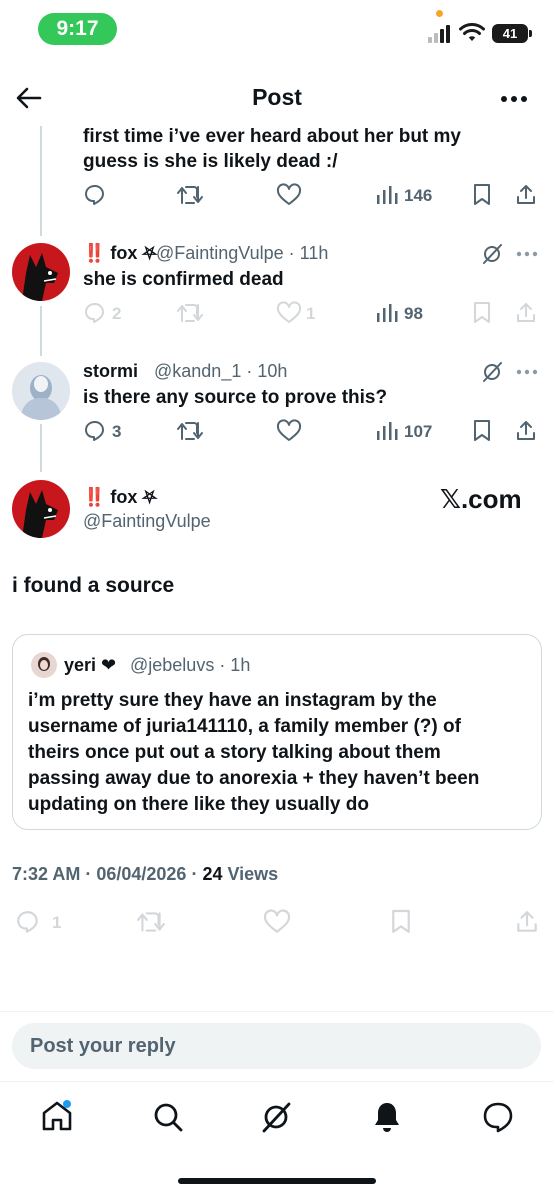  I want to click on quote-author-handle: @jebeluvs · 1h, so click(190, 665).